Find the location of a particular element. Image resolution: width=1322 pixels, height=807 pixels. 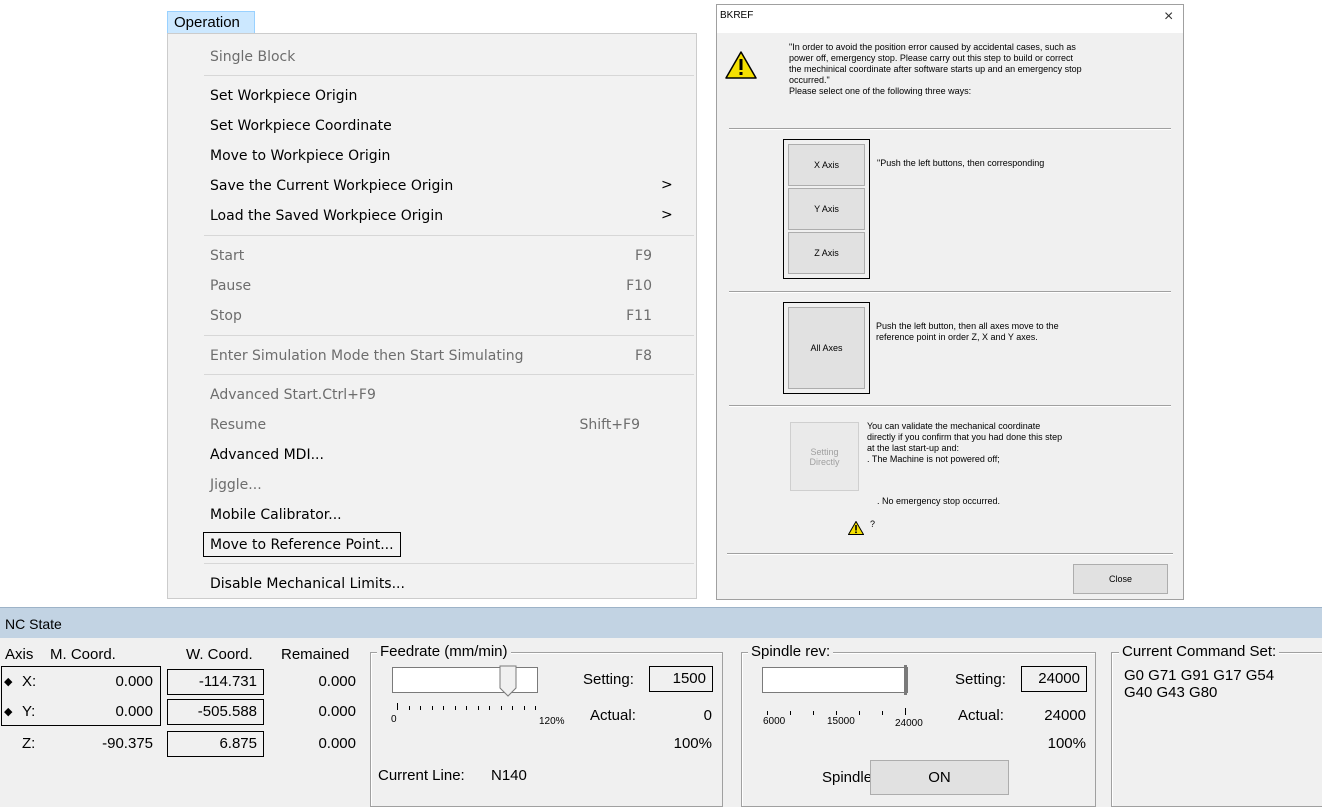

question-mark: ? is located at coordinates (873, 524).